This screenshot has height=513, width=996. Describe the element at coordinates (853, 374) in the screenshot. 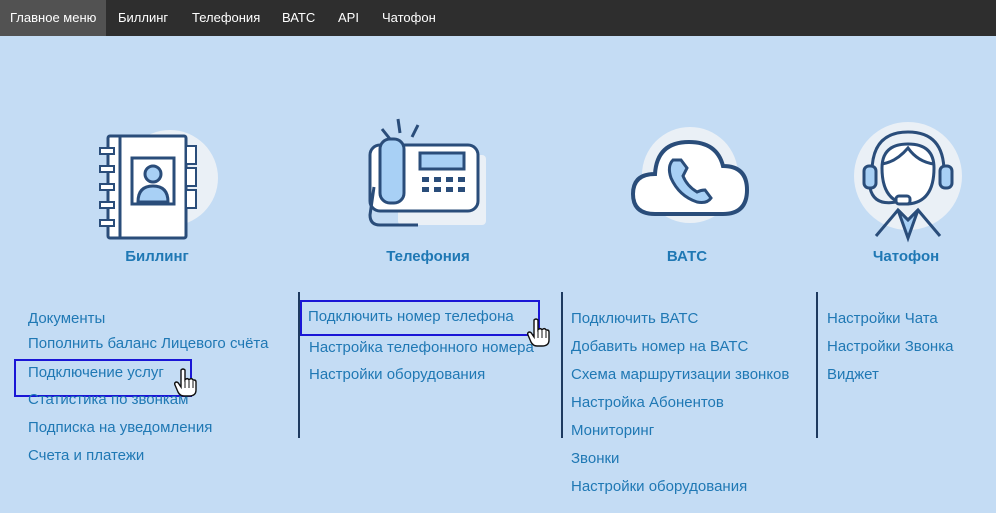

I see `link-widget: Виджет` at that location.